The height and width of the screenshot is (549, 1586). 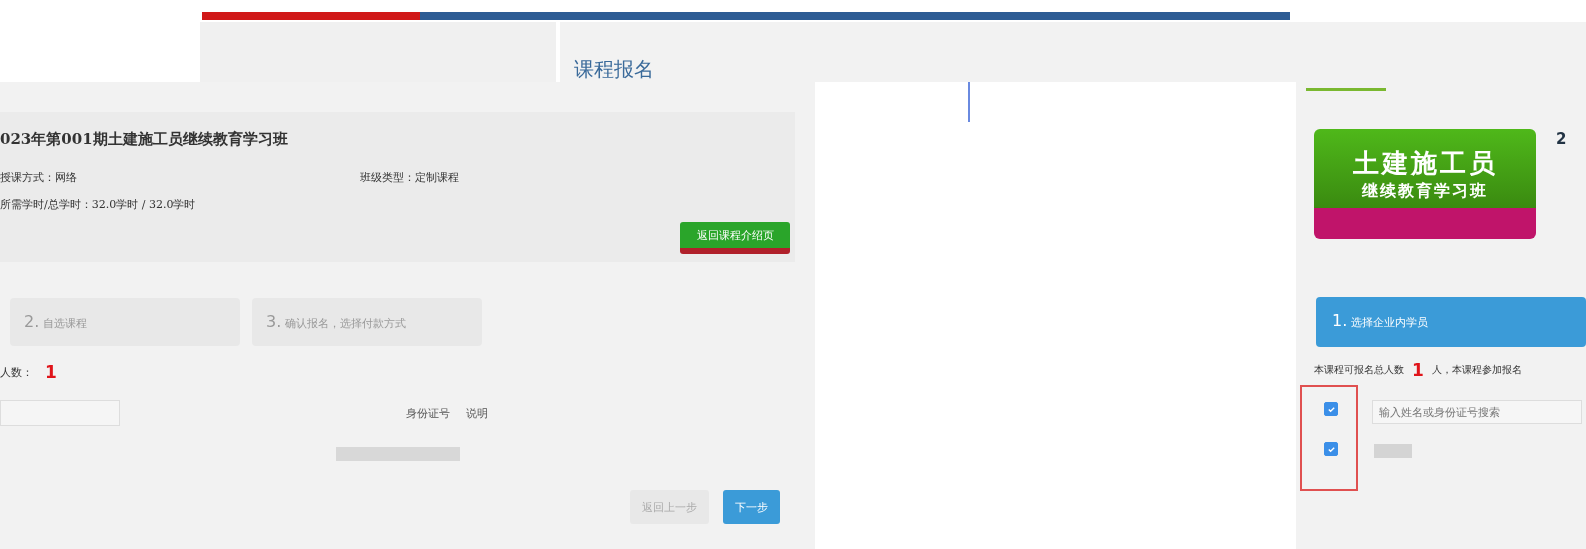 What do you see at coordinates (60, 413) in the screenshot?
I see `input-field` at bounding box center [60, 413].